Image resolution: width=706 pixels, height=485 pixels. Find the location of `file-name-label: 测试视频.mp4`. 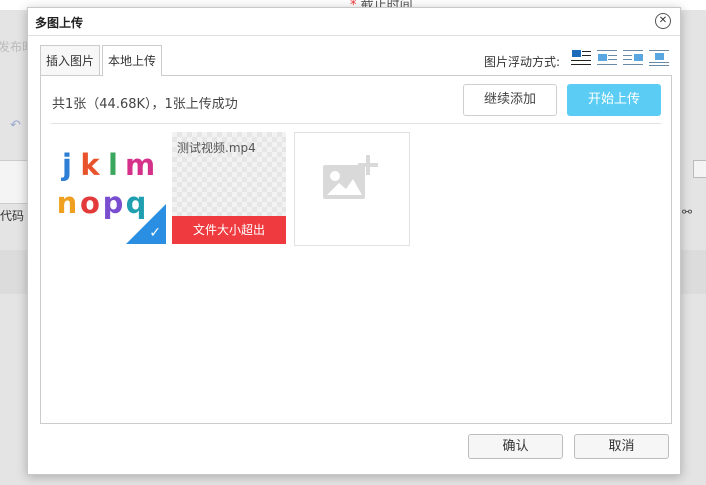

file-name-label: 测试视频.mp4 is located at coordinates (216, 148).